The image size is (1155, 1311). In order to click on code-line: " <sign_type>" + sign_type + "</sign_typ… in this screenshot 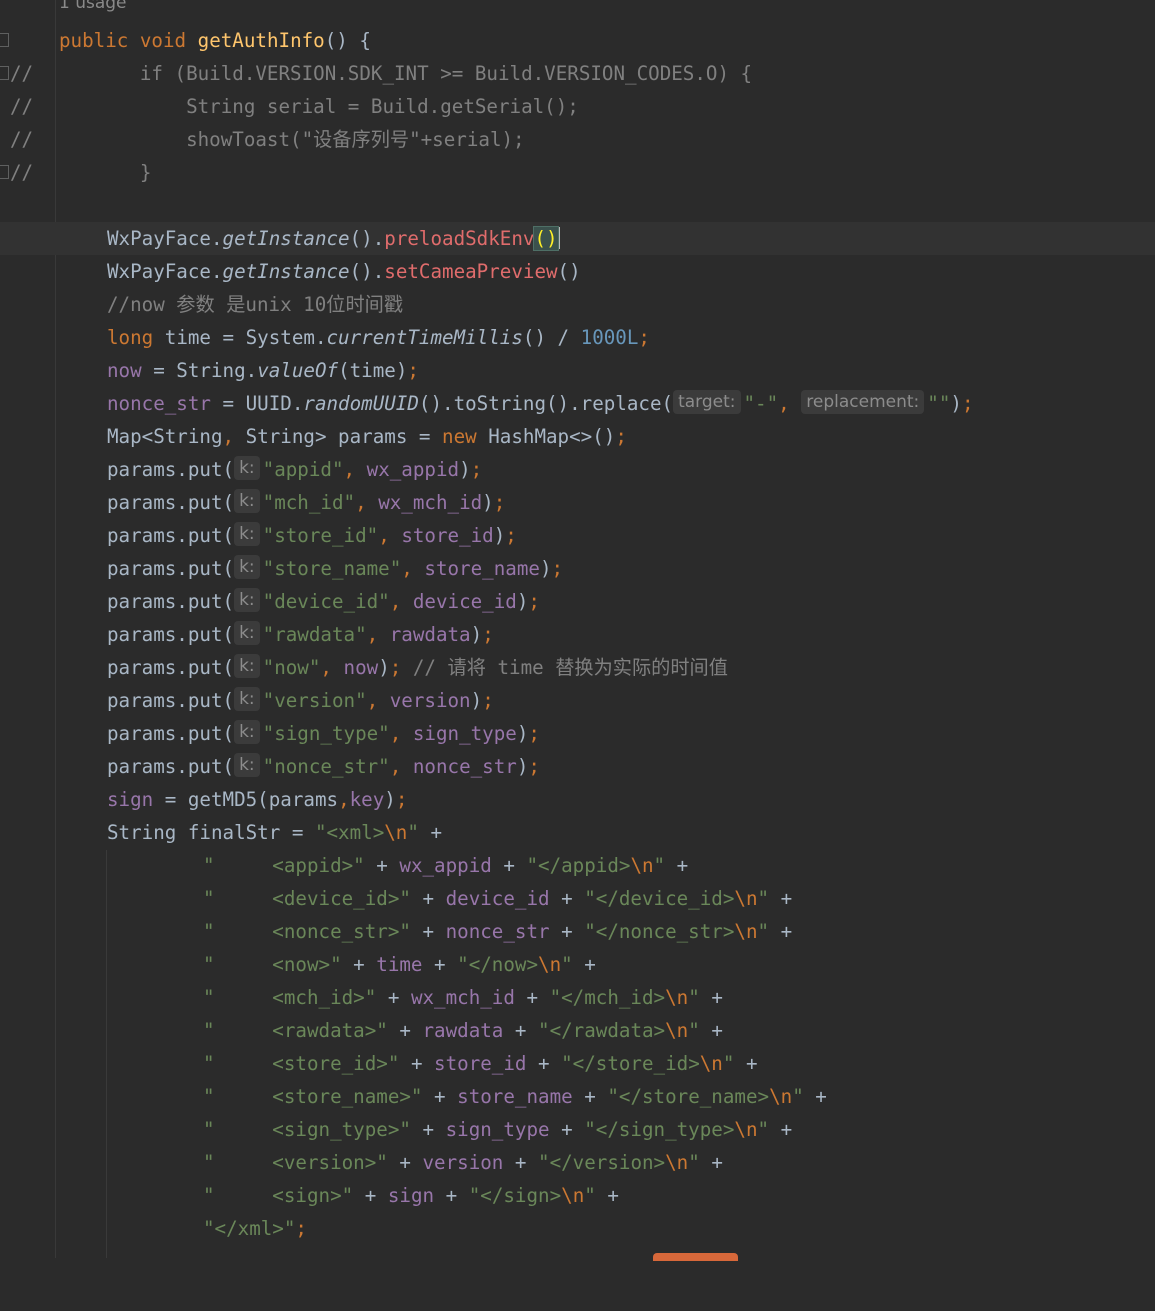, I will do `click(577, 1129)`.